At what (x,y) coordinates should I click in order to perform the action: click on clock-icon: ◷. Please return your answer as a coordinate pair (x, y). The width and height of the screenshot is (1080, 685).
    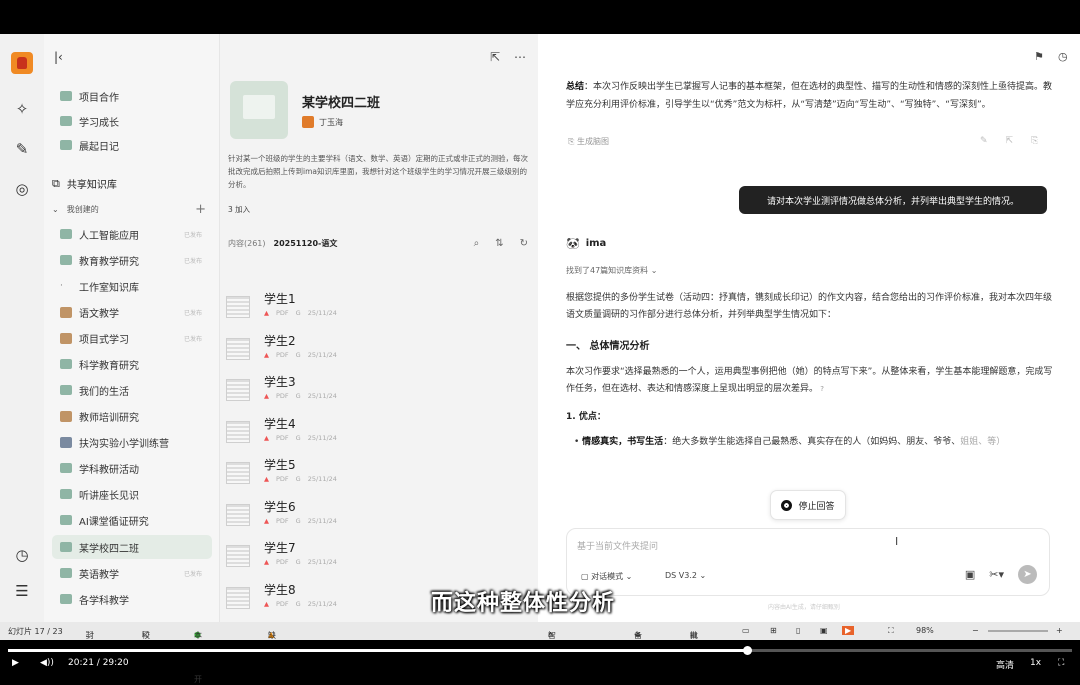
    Looking at the image, I should click on (22, 555).